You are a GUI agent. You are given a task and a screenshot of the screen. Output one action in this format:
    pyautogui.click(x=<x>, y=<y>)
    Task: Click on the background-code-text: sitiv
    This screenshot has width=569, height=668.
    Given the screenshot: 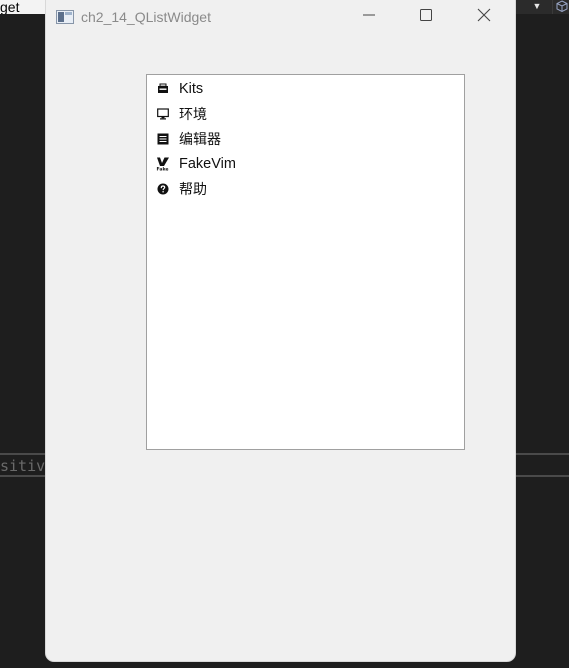 What is the action you would take?
    pyautogui.click(x=23, y=466)
    